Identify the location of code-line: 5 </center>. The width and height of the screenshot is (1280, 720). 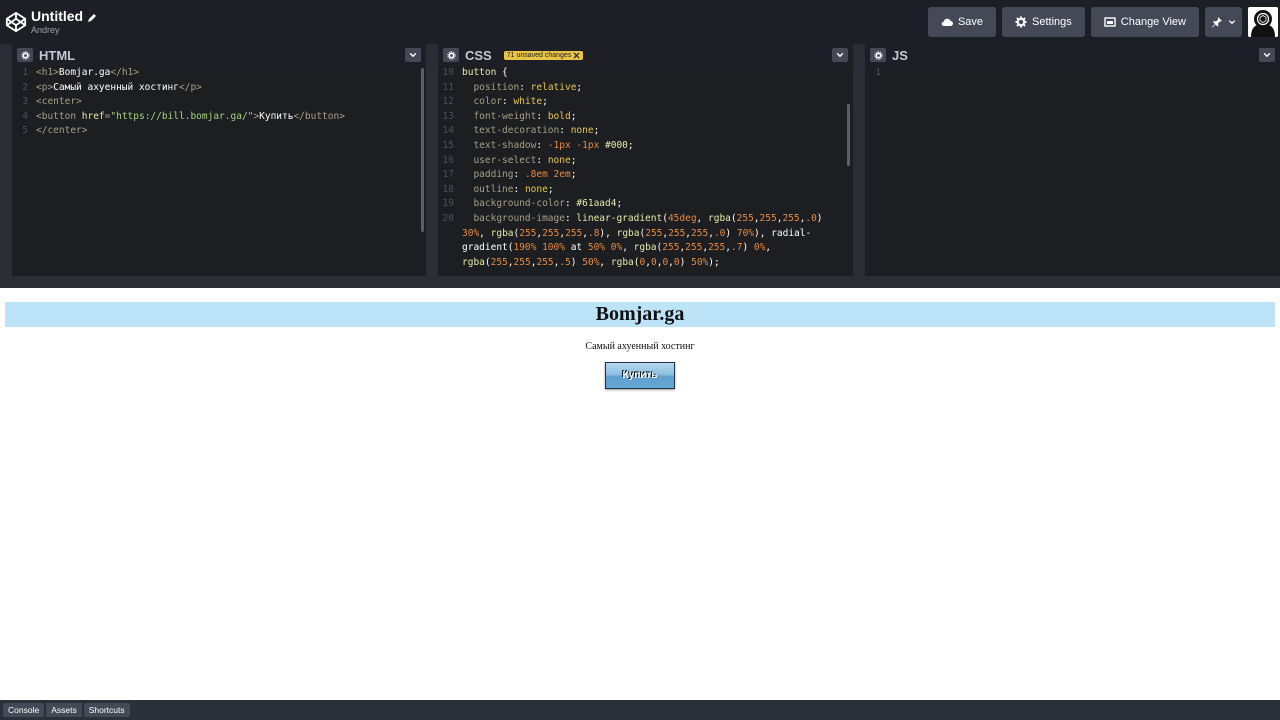
(219, 131).